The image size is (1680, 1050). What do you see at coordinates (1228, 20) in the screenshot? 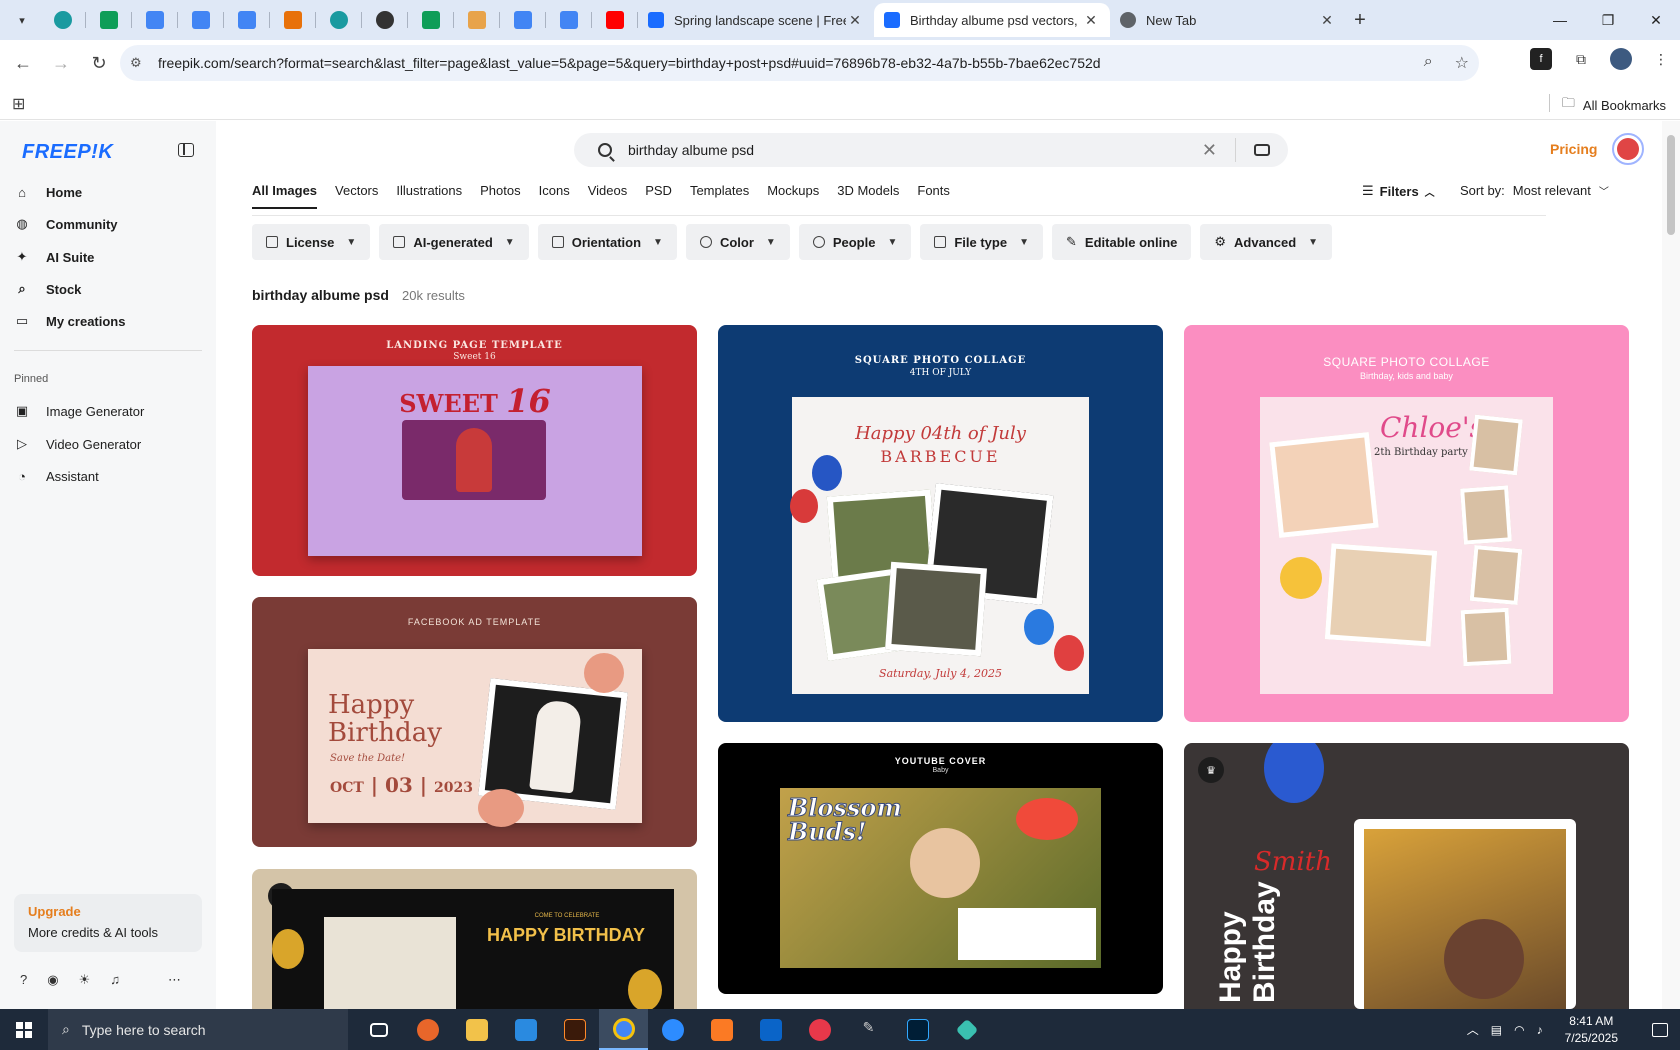
I see `tab-new-tab: New Tab ✕` at bounding box center [1228, 20].